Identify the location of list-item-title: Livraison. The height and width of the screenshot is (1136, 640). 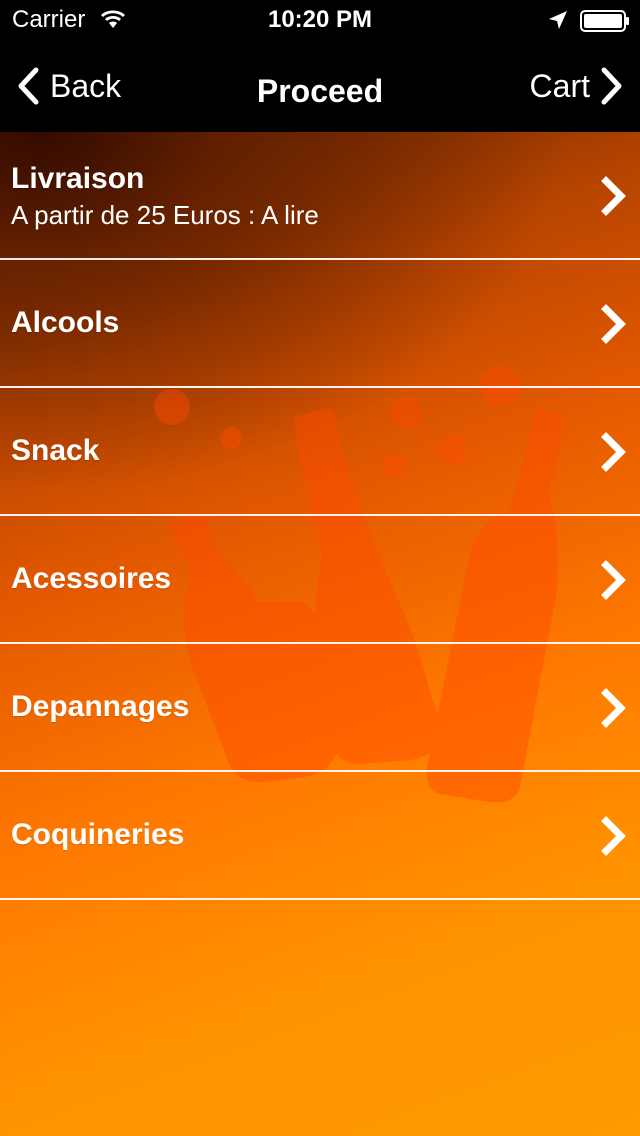
(78, 178).